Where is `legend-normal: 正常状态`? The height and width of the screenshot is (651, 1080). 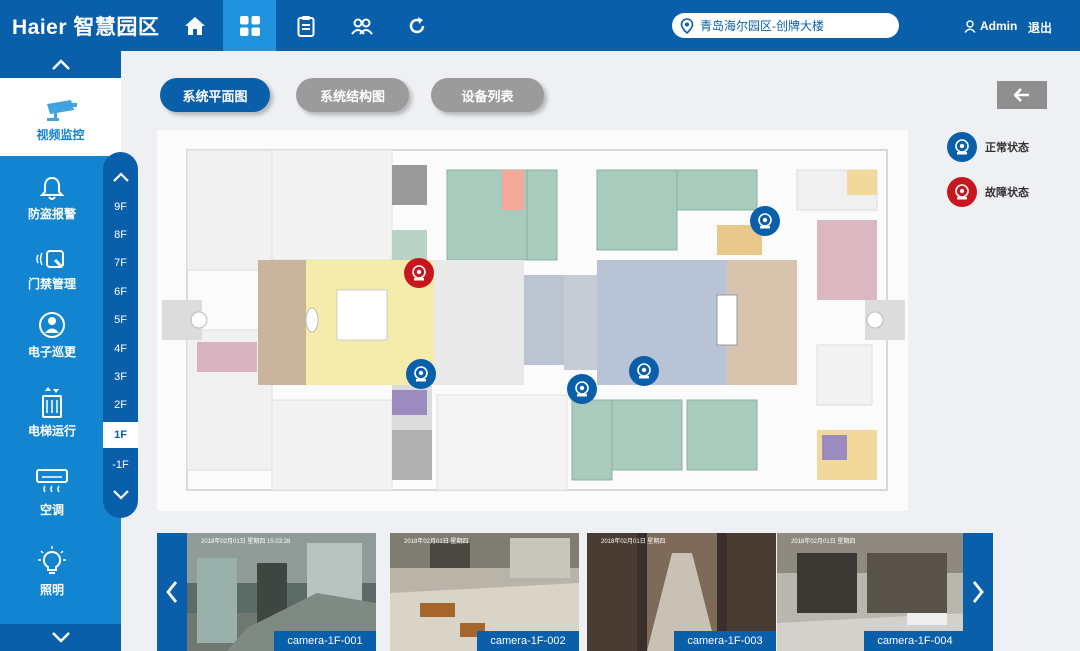
legend-normal: 正常状态 is located at coordinates (988, 147).